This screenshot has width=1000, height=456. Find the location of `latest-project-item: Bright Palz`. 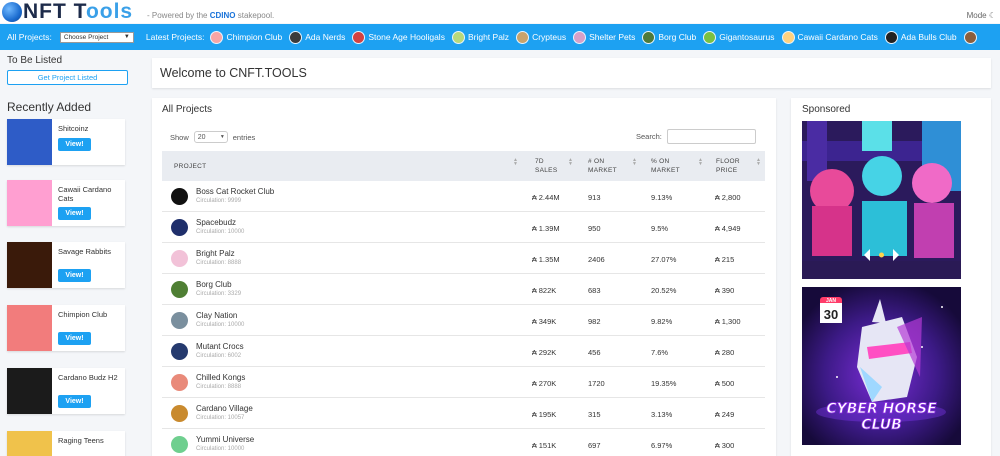

latest-project-item: Bright Palz is located at coordinates (480, 37).